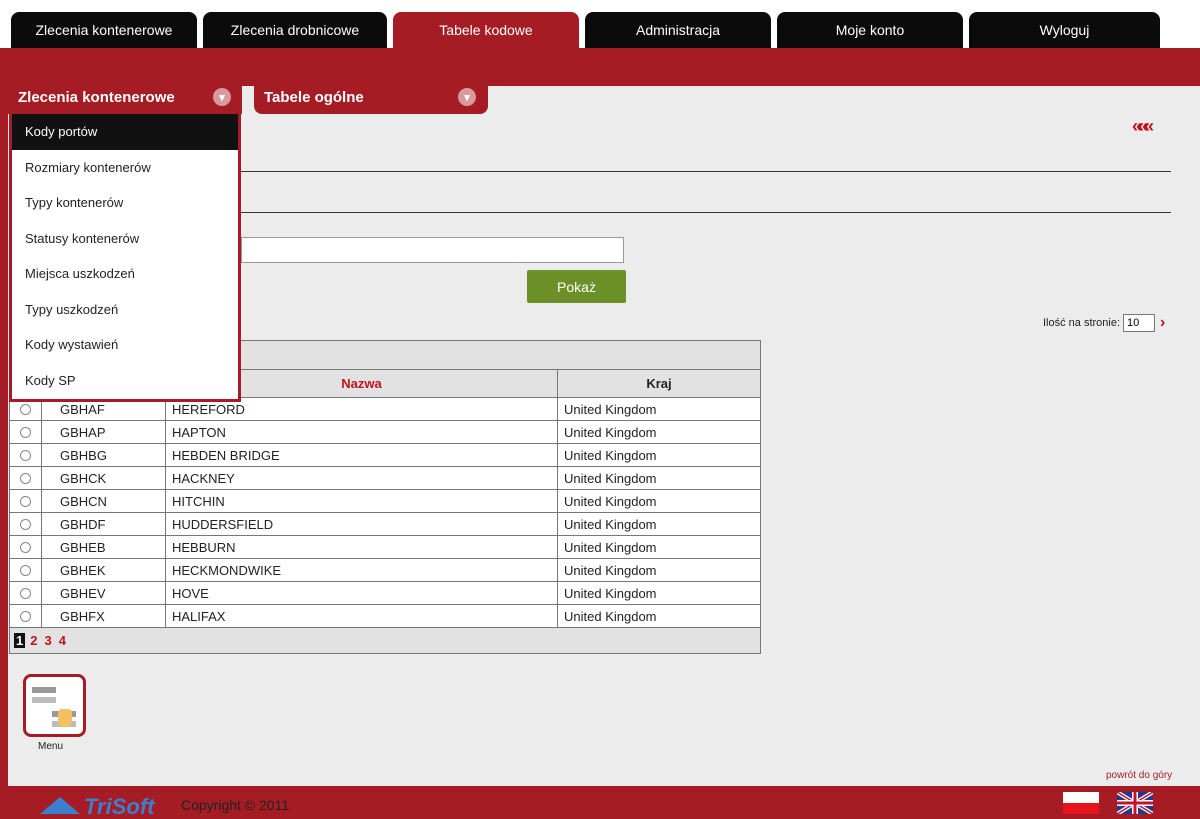 The height and width of the screenshot is (819, 1200). What do you see at coordinates (60, 805) in the screenshot?
I see `trisoft-logo-icon` at bounding box center [60, 805].